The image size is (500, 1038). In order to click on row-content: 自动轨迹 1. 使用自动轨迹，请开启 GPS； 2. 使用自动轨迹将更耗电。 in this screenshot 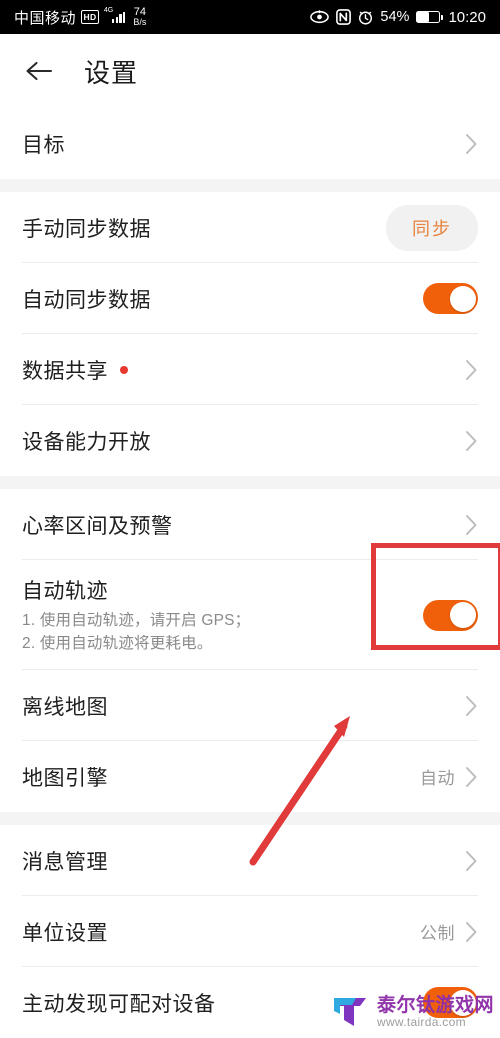, I will do `click(222, 615)`.